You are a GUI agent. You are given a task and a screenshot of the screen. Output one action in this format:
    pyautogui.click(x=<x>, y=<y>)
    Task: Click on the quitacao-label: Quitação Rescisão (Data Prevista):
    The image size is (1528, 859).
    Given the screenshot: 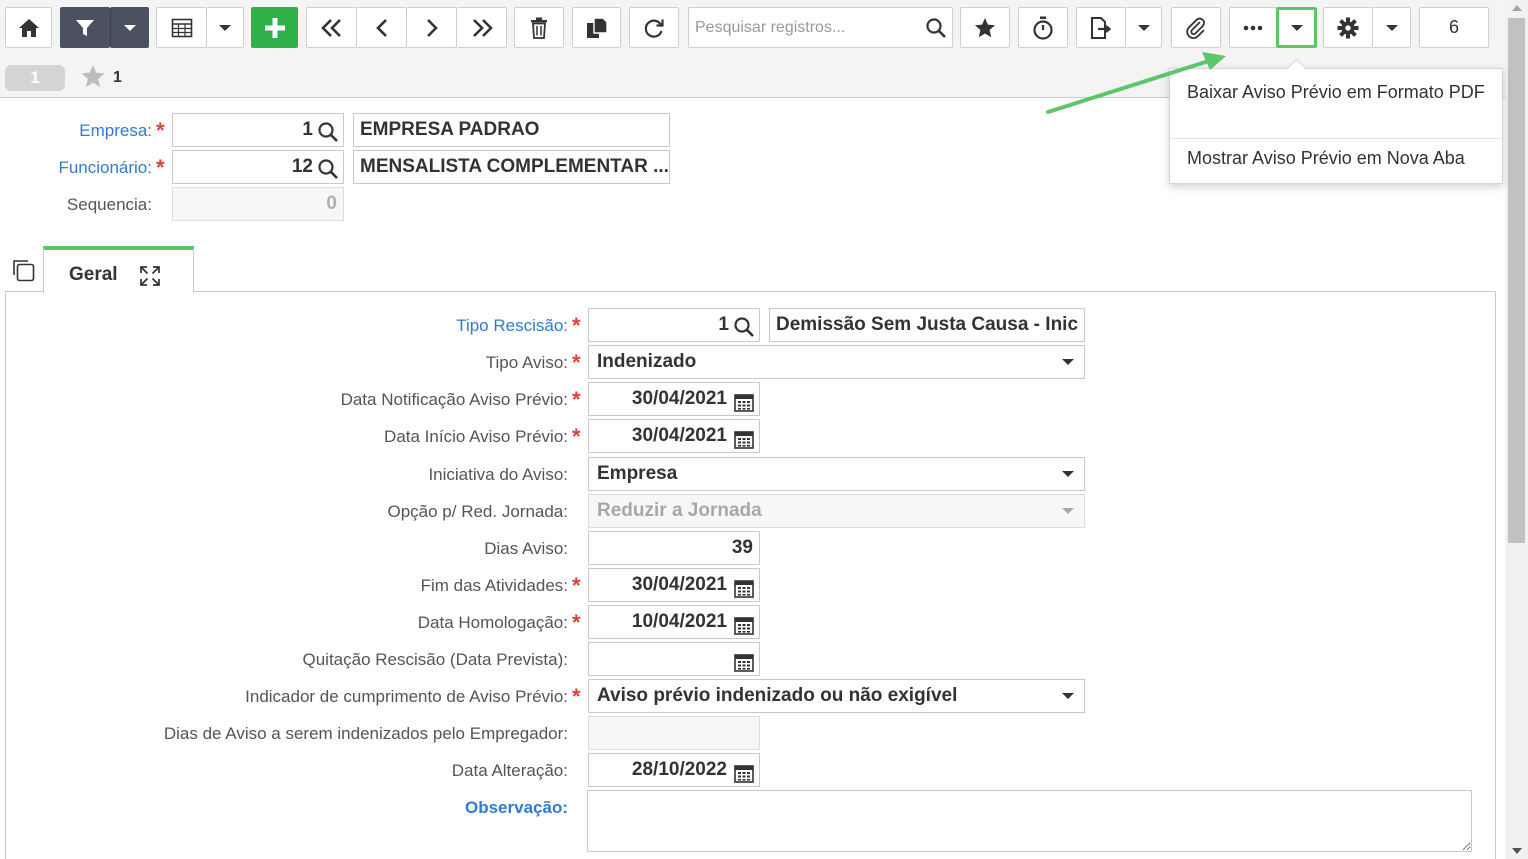 What is the action you would take?
    pyautogui.click(x=435, y=659)
    